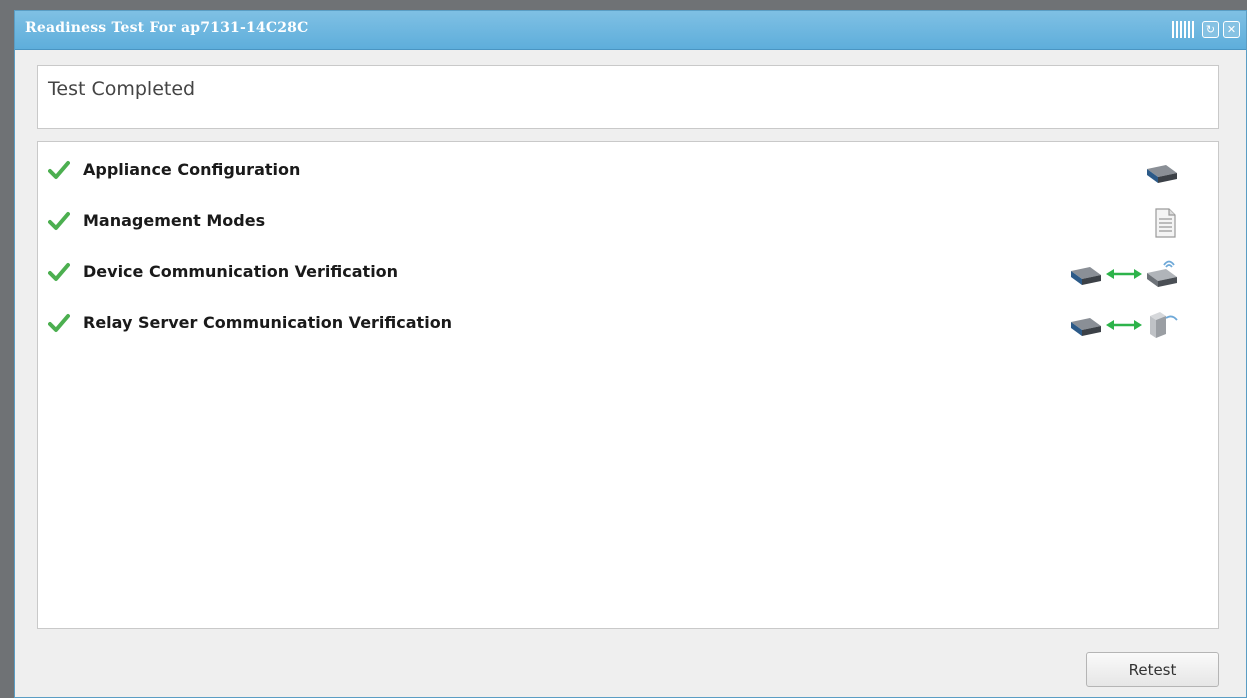 This screenshot has width=1247, height=698. What do you see at coordinates (628, 274) in the screenshot?
I see `test-row-device-communication-verification: Device Communication Verification` at bounding box center [628, 274].